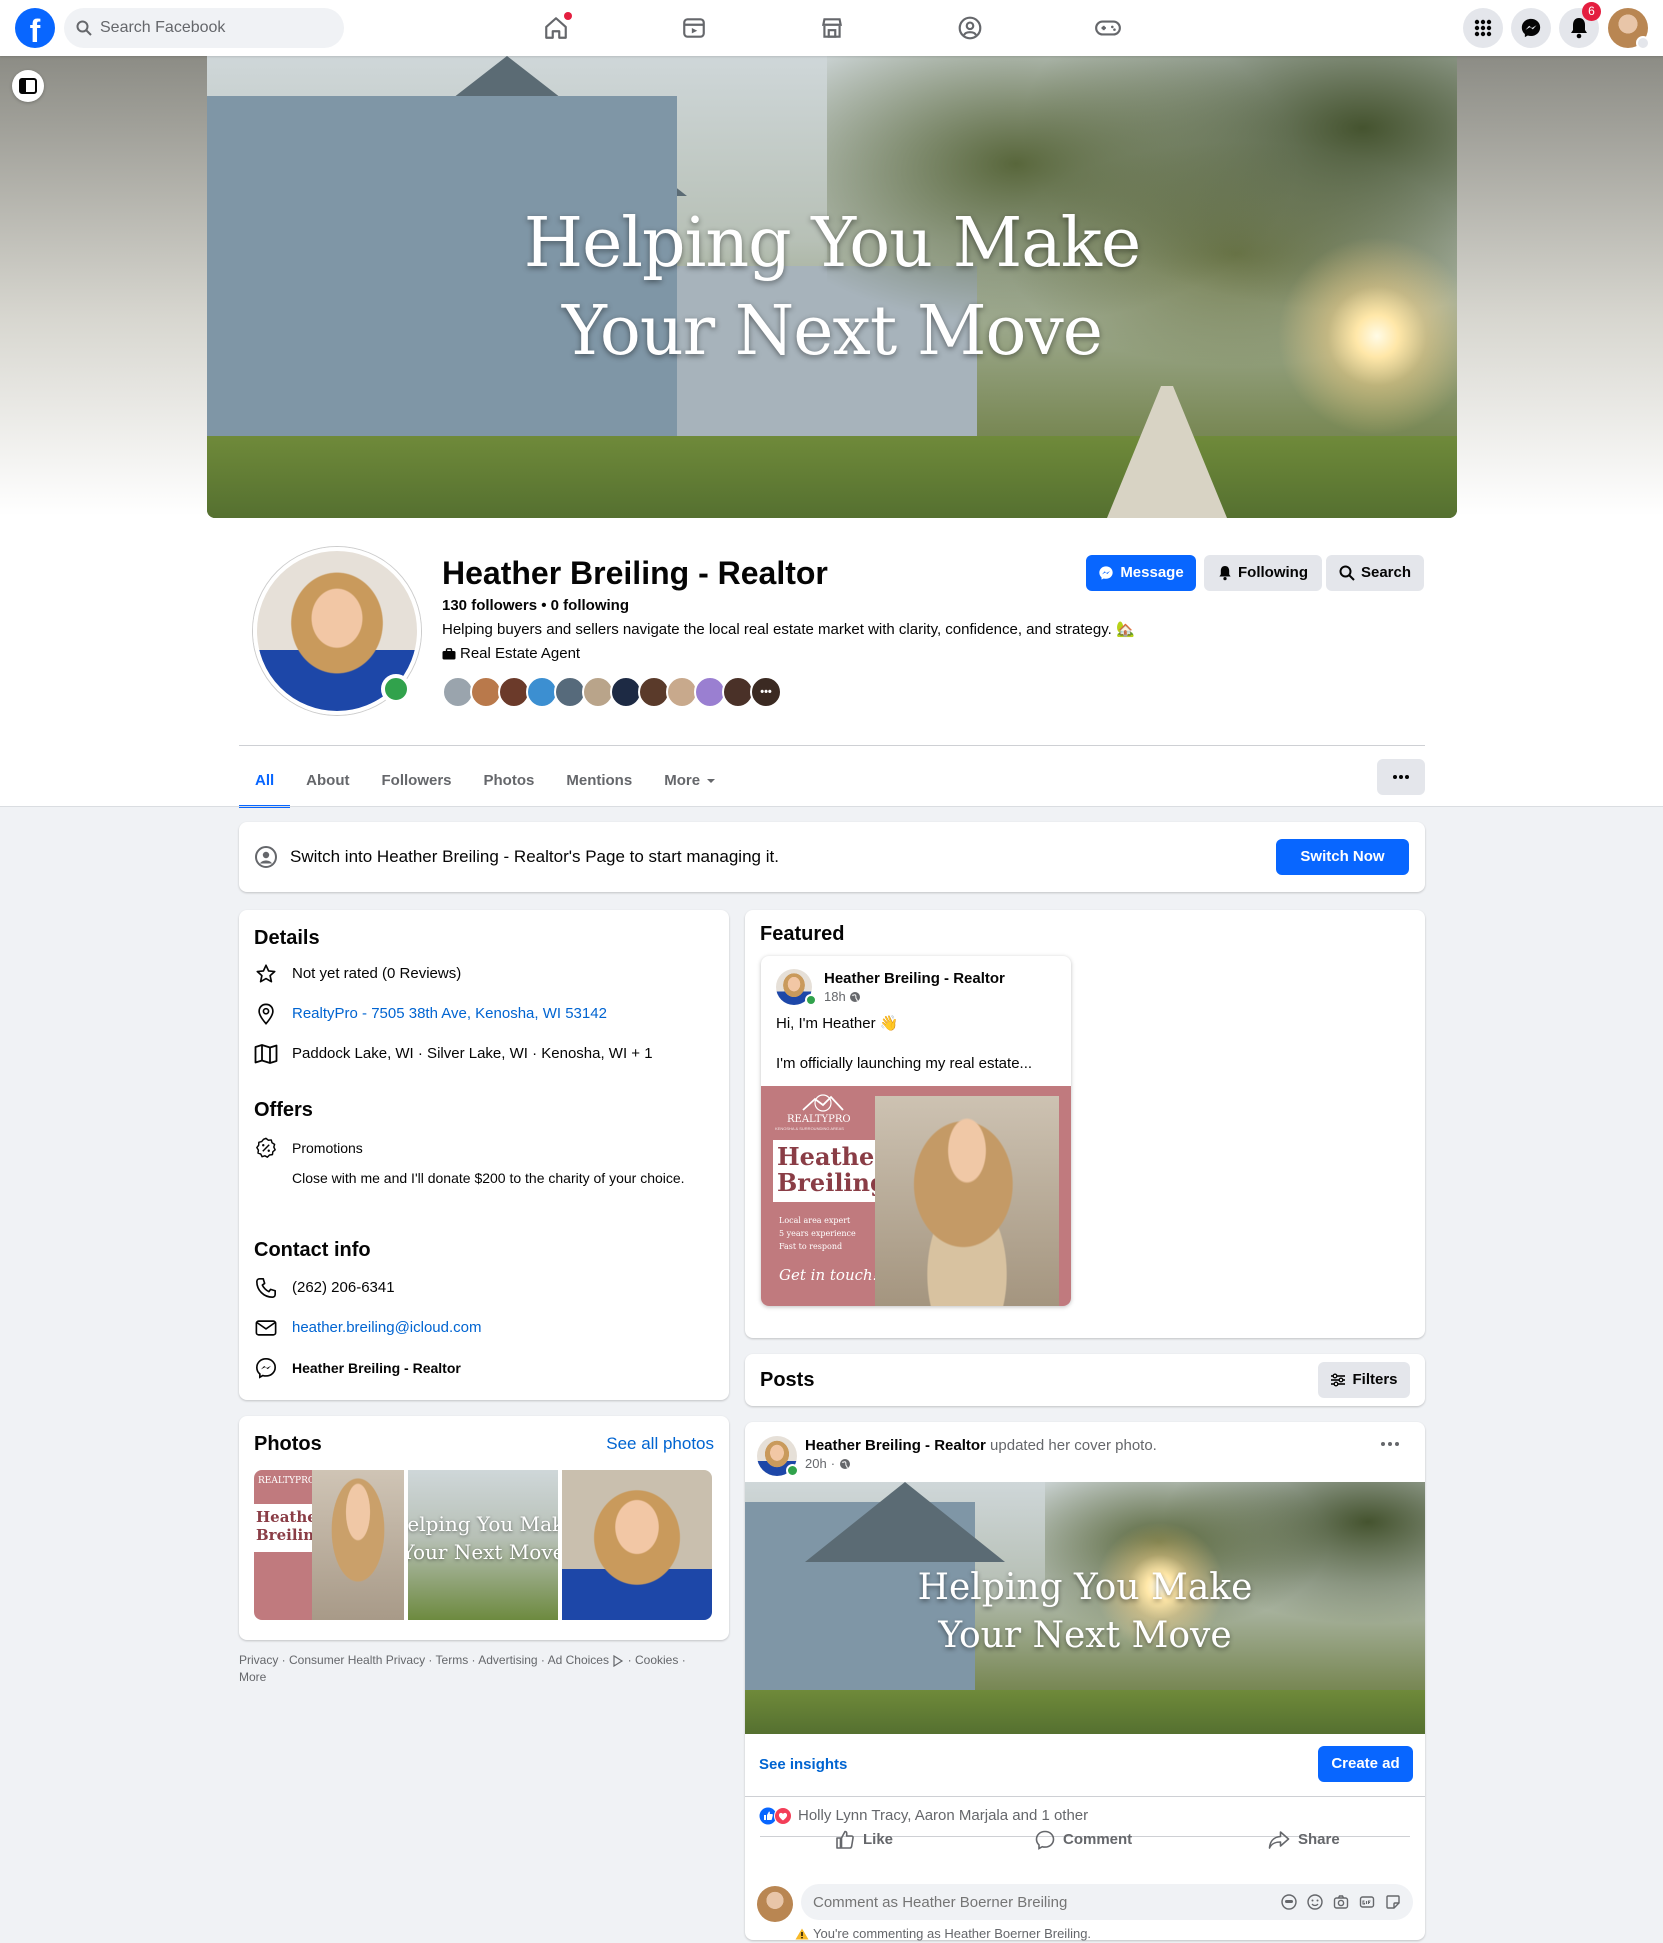 The width and height of the screenshot is (1663, 1943). I want to click on phone-icon, so click(266, 1288).